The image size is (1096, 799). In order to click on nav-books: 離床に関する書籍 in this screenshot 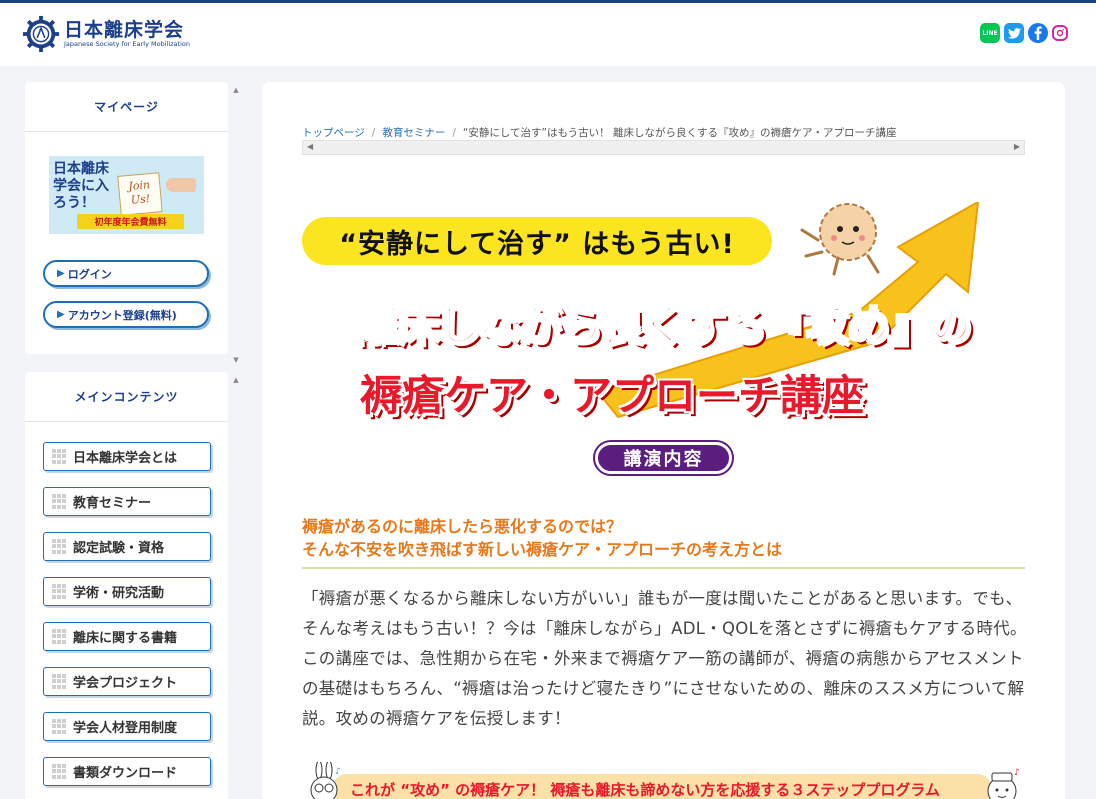, I will do `click(127, 636)`.